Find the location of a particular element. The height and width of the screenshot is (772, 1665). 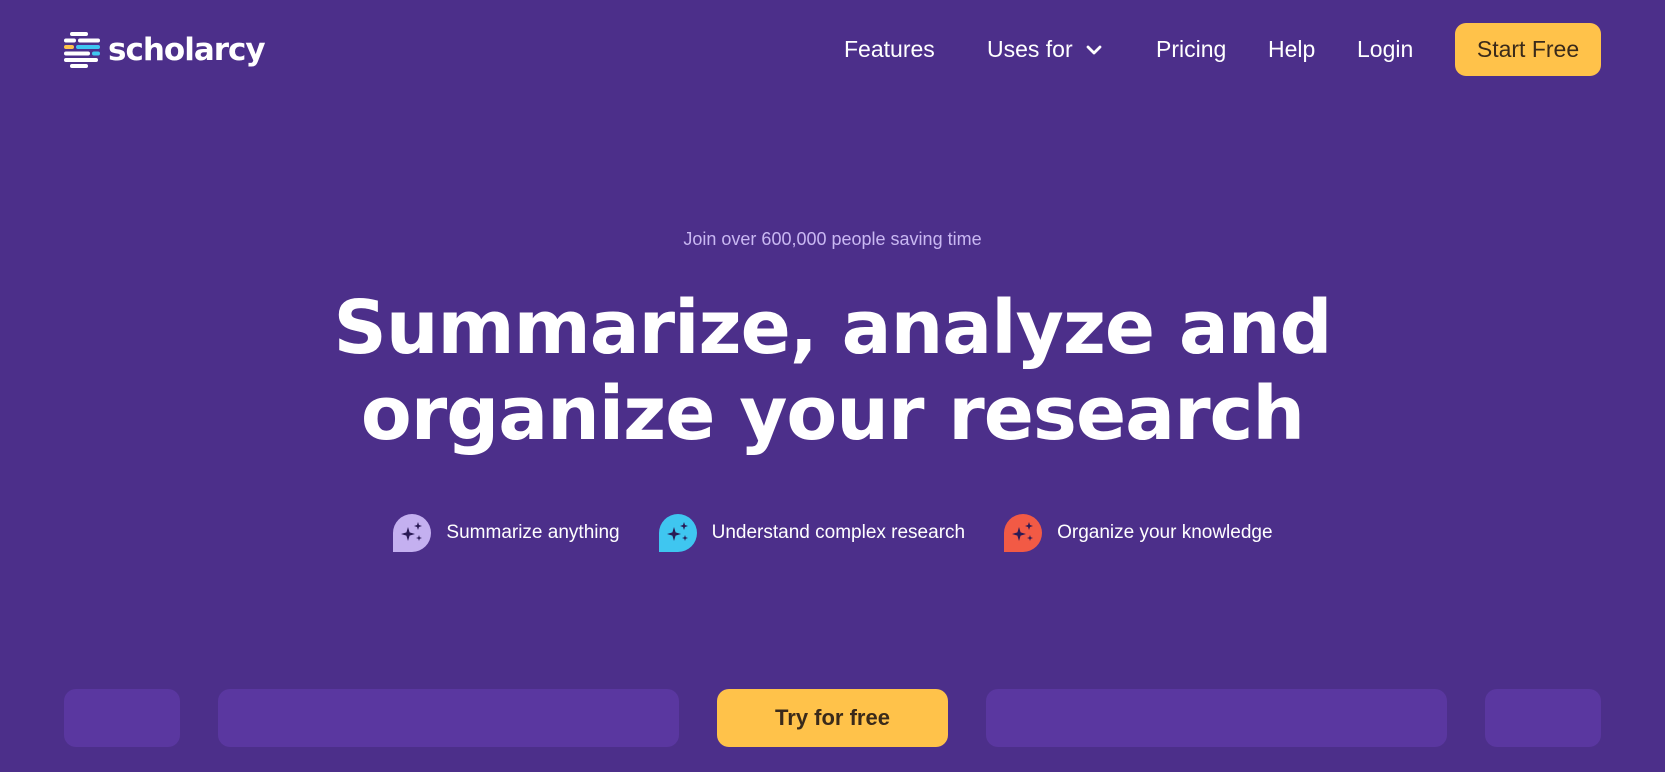

nav-pricing: Pricing is located at coordinates (1191, 49).